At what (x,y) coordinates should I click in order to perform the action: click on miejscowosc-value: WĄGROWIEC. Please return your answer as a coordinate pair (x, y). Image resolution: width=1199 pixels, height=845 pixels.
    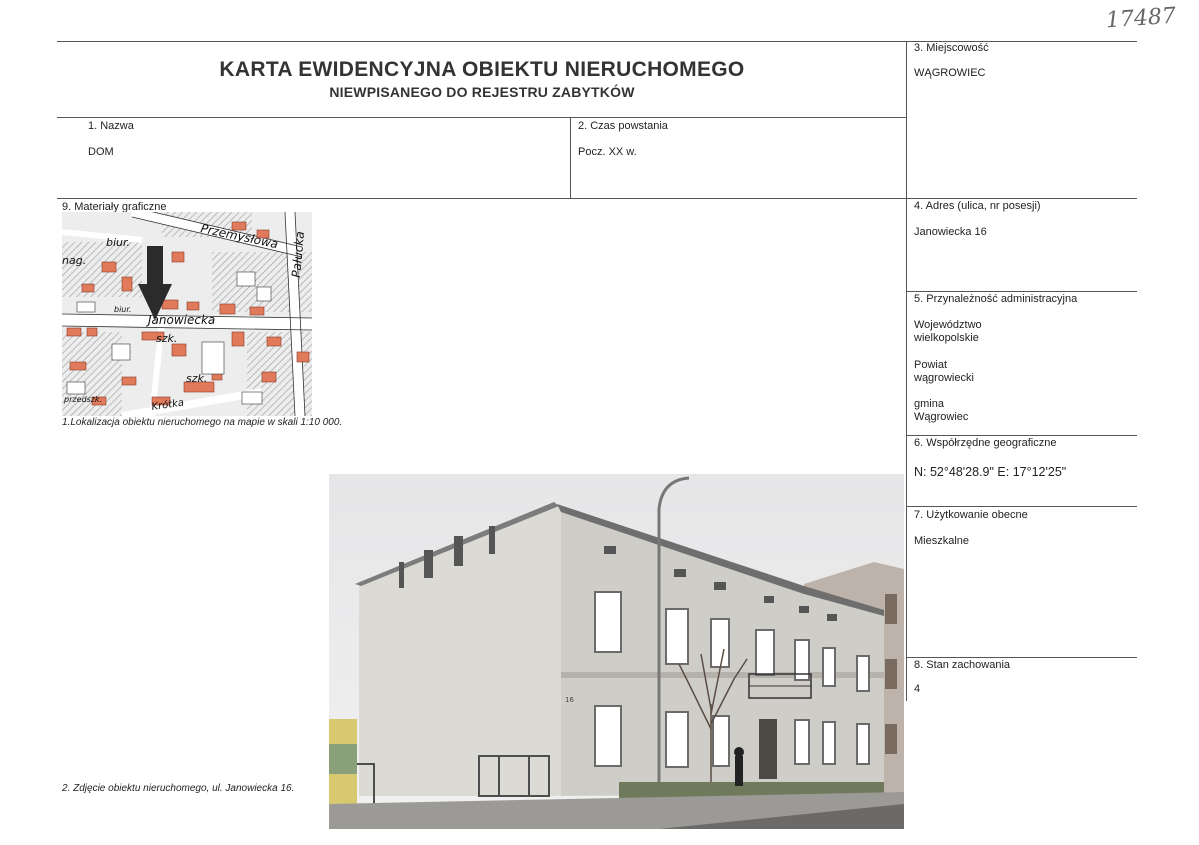
    Looking at the image, I should click on (950, 73).